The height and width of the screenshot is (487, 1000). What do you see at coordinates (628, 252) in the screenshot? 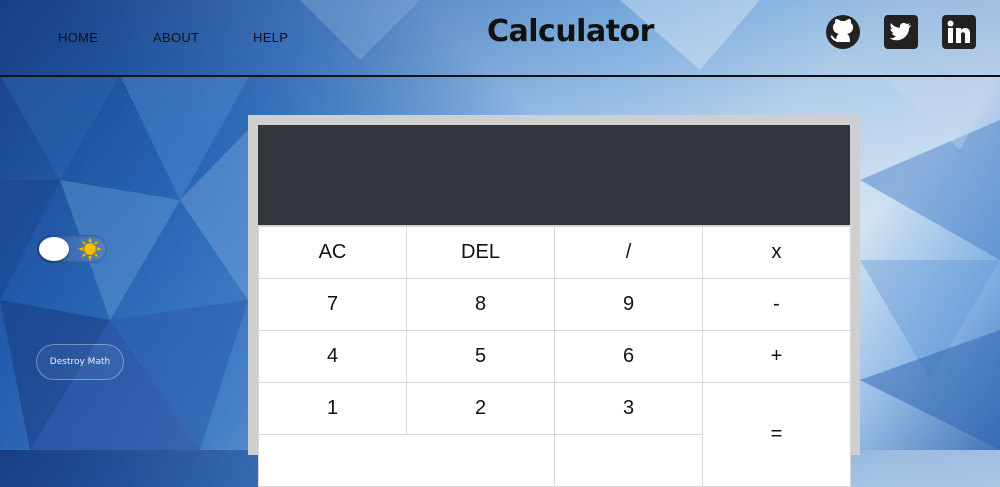
I see `key-divide: /` at bounding box center [628, 252].